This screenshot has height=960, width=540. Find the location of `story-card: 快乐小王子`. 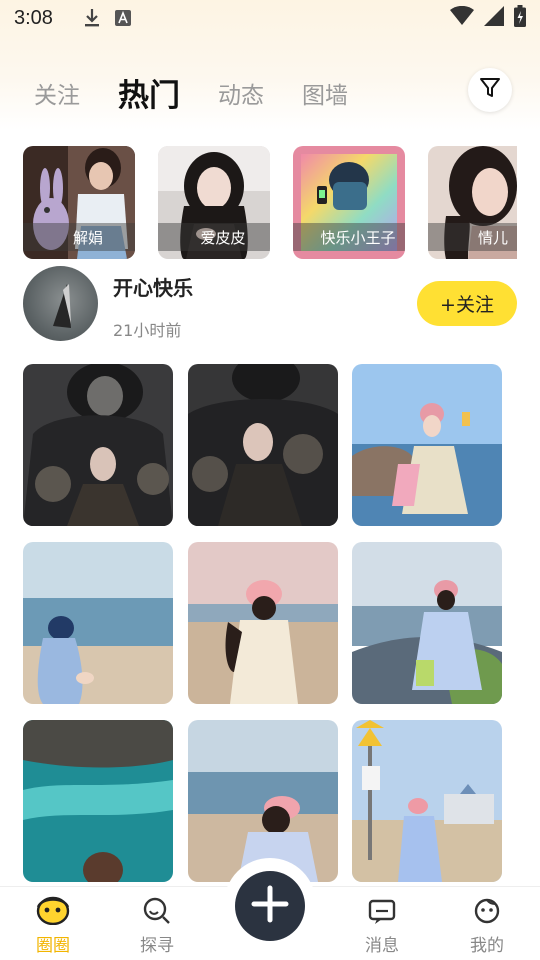

story-card: 快乐小王子 is located at coordinates (349, 202).